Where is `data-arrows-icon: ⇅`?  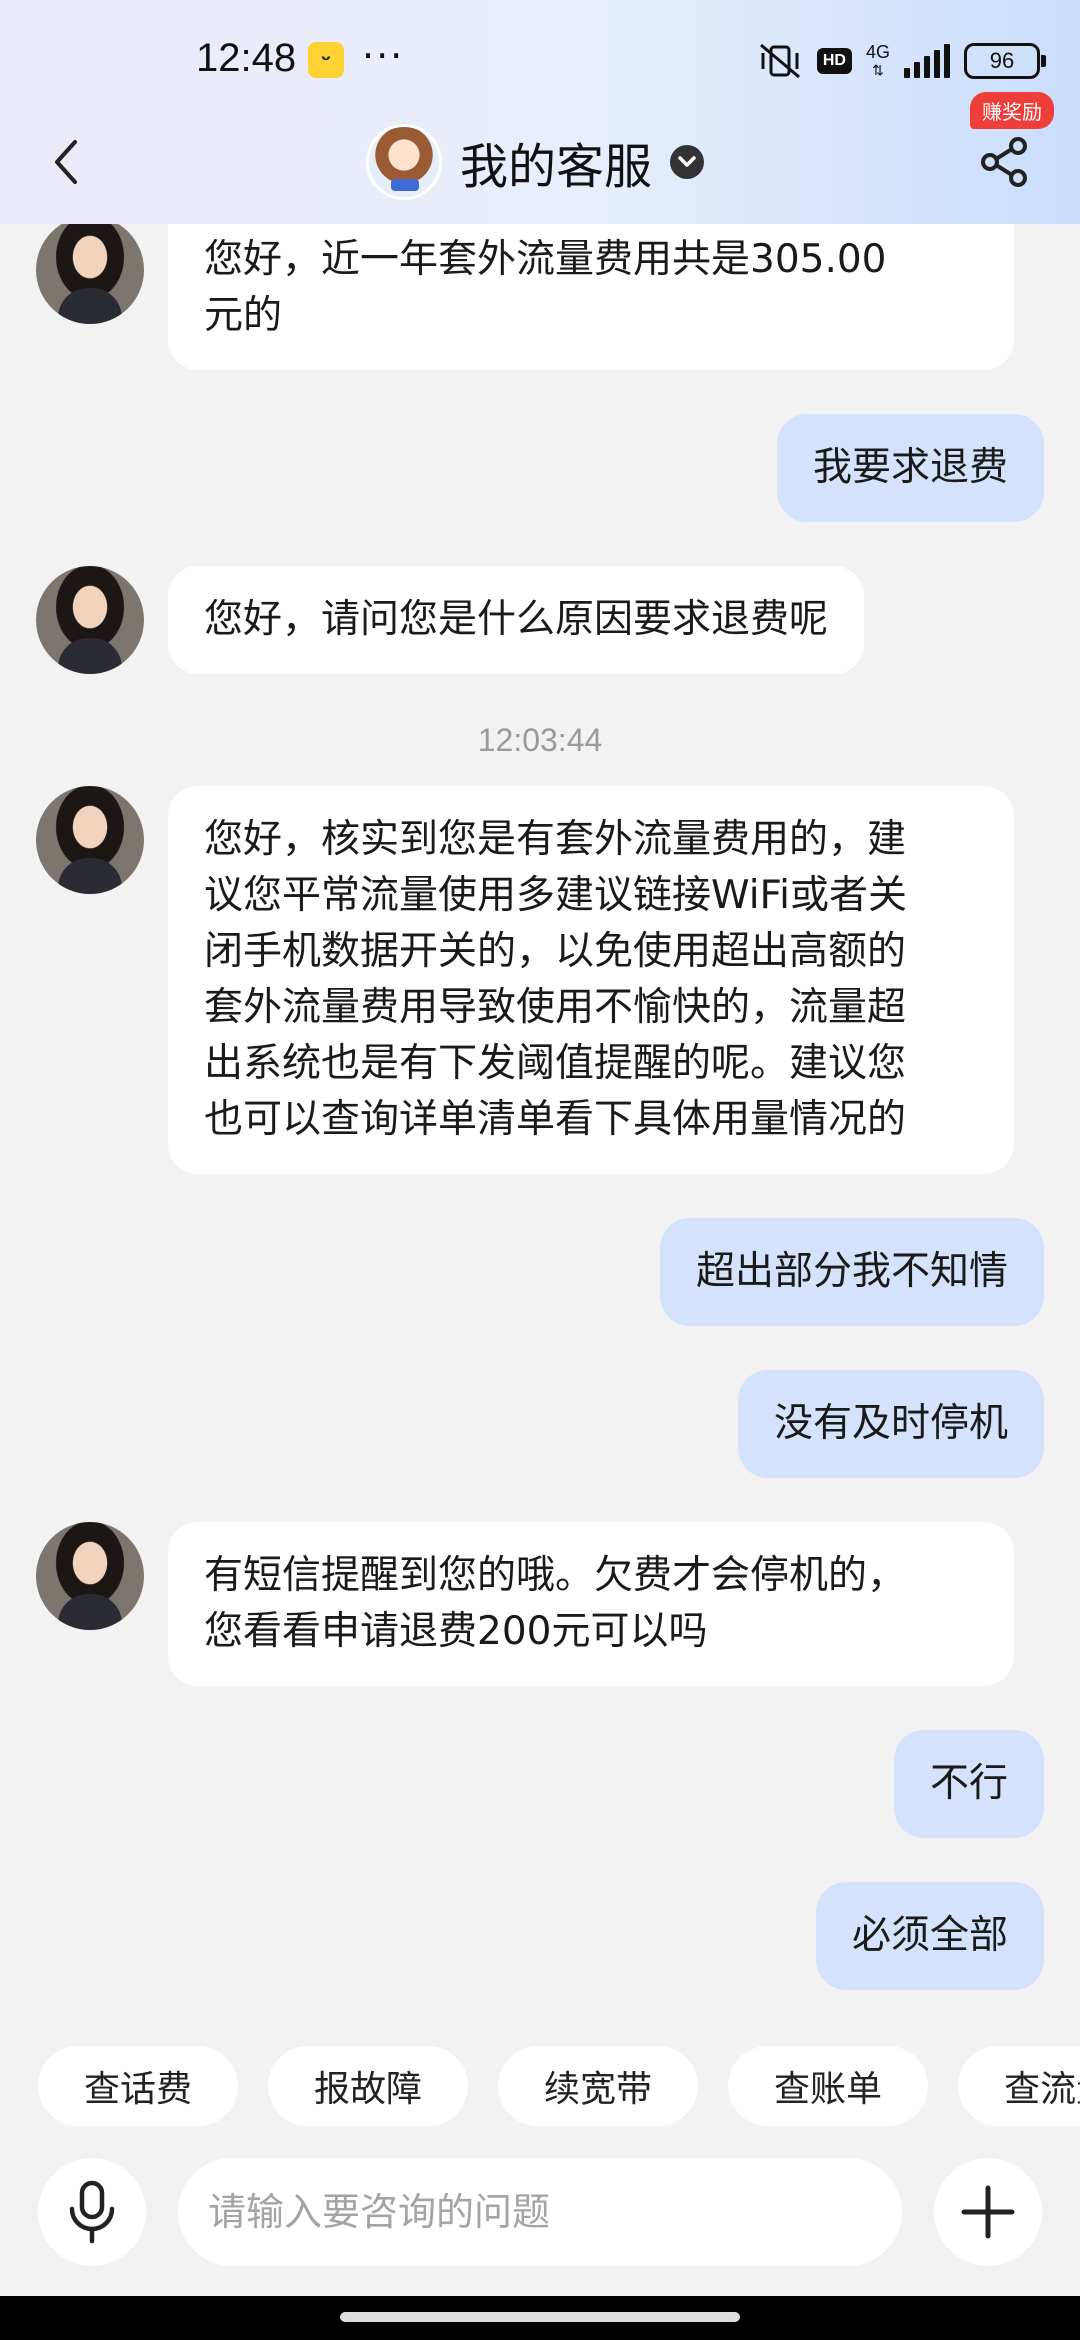 data-arrows-icon: ⇅ is located at coordinates (878, 70).